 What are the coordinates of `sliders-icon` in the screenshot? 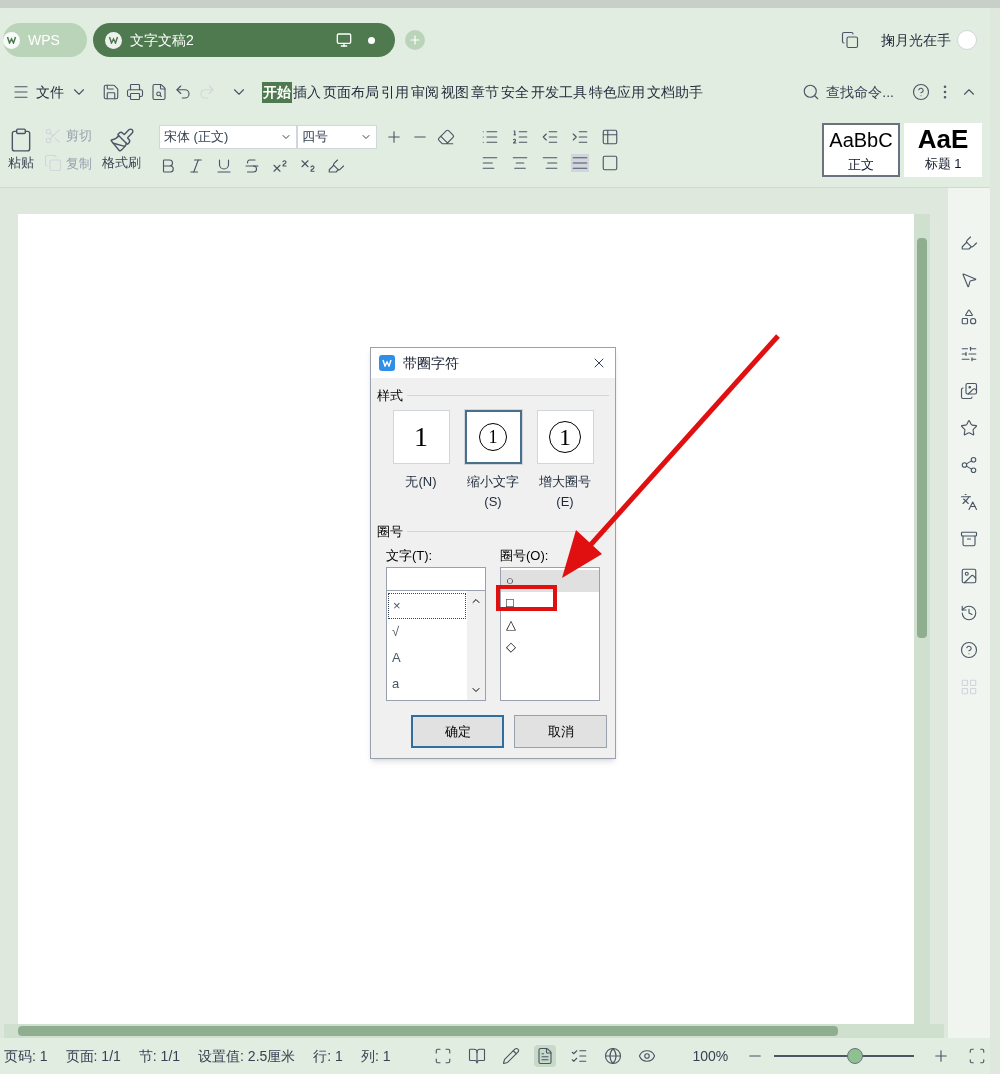 It's located at (969, 354).